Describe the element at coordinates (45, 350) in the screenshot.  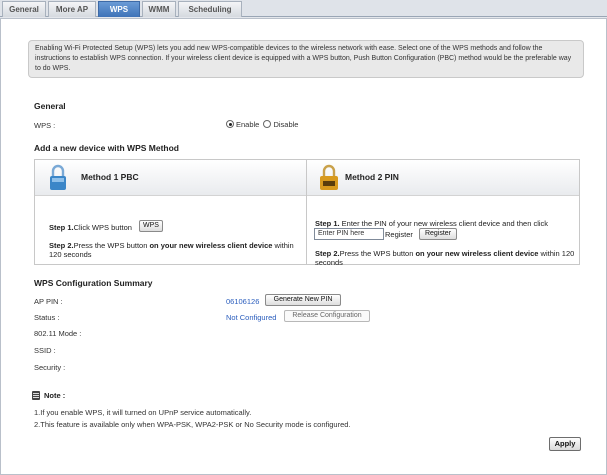
I see `ssid-label: SSID :` at that location.